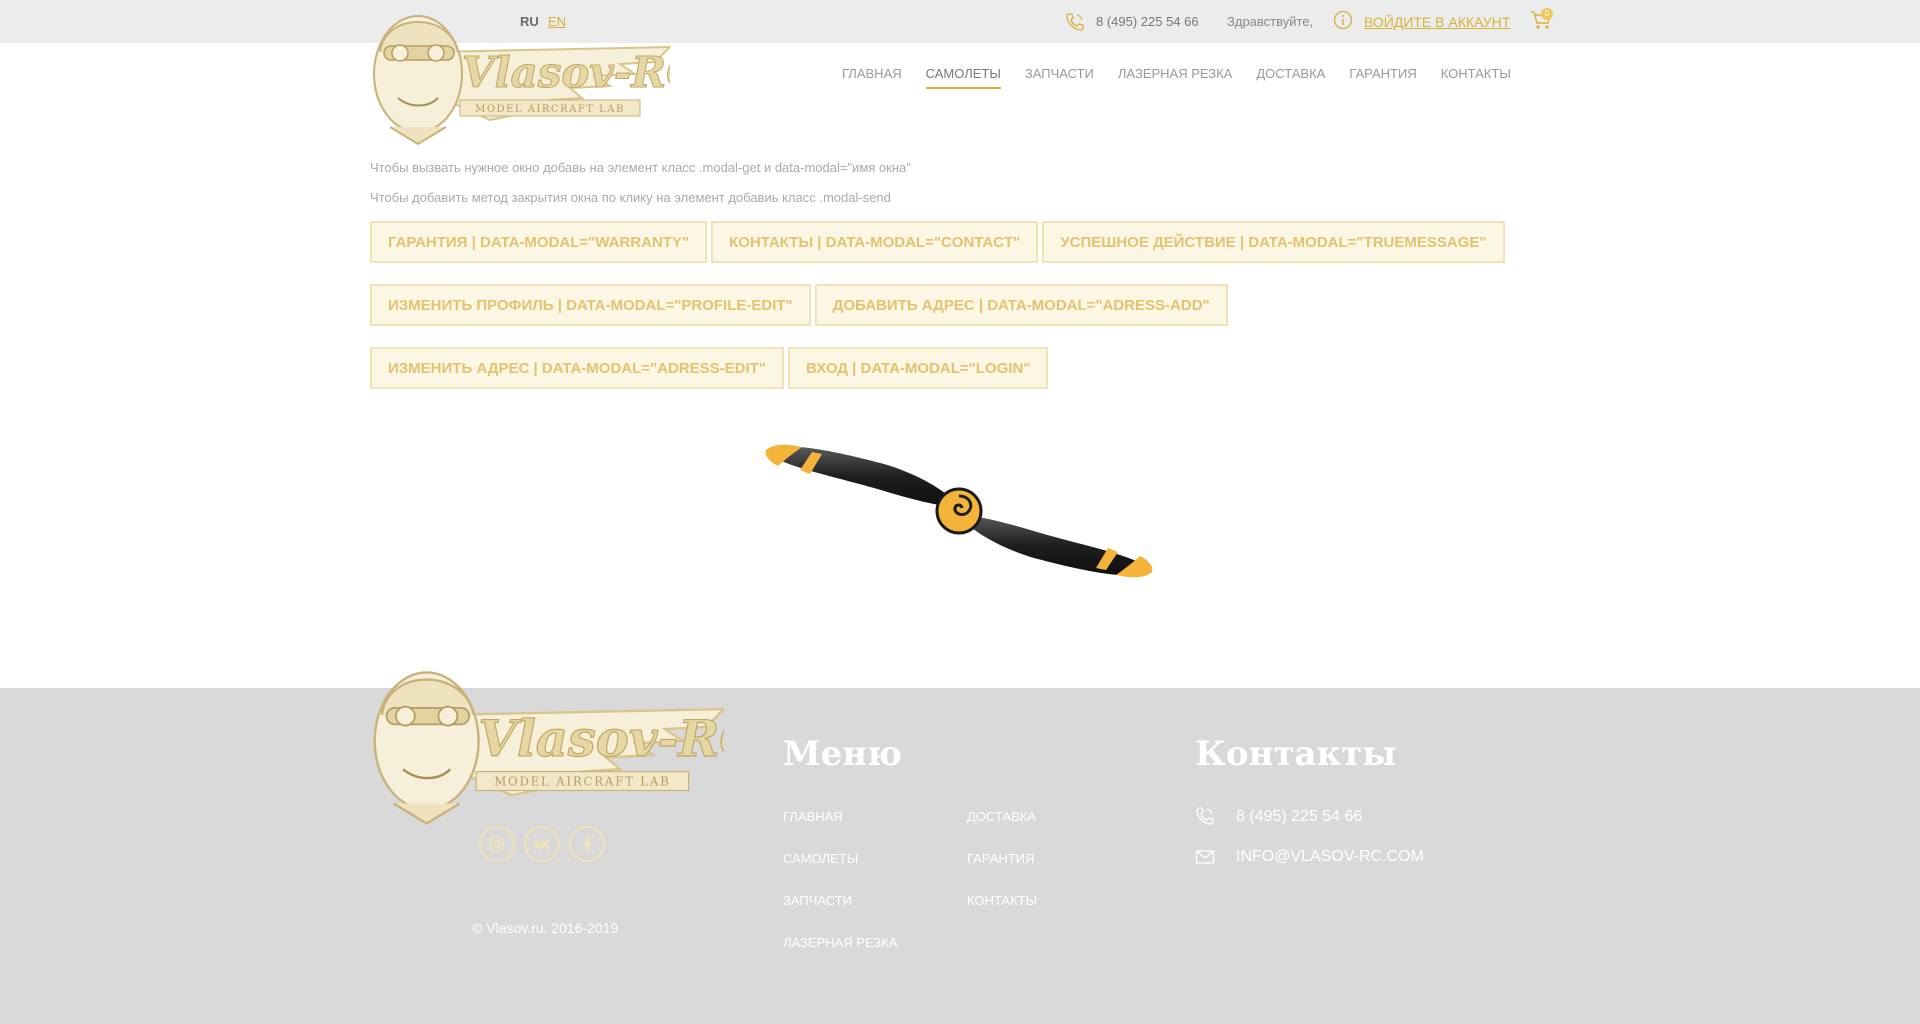 The width and height of the screenshot is (1920, 1024). I want to click on nav-item-planes: Самолеты, so click(963, 77).